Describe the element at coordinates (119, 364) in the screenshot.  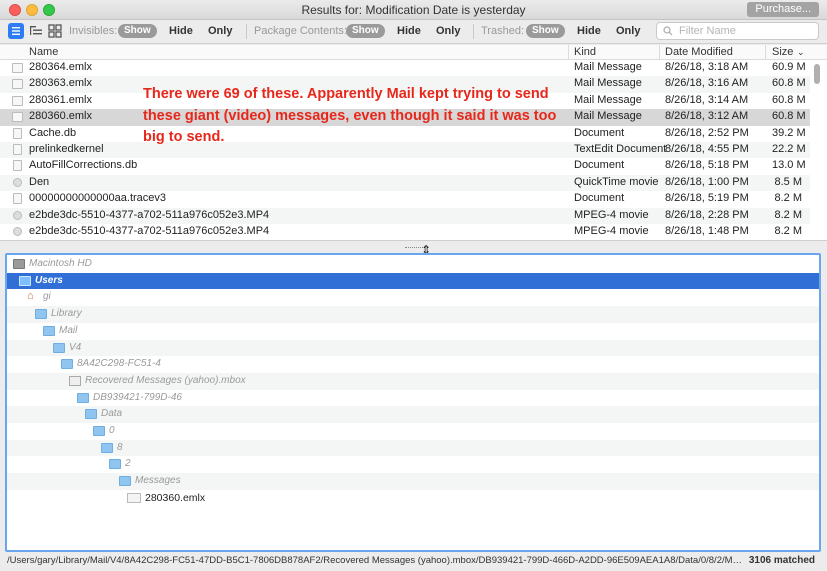
I see `outline-label: 8A42C298-FC51-4` at that location.